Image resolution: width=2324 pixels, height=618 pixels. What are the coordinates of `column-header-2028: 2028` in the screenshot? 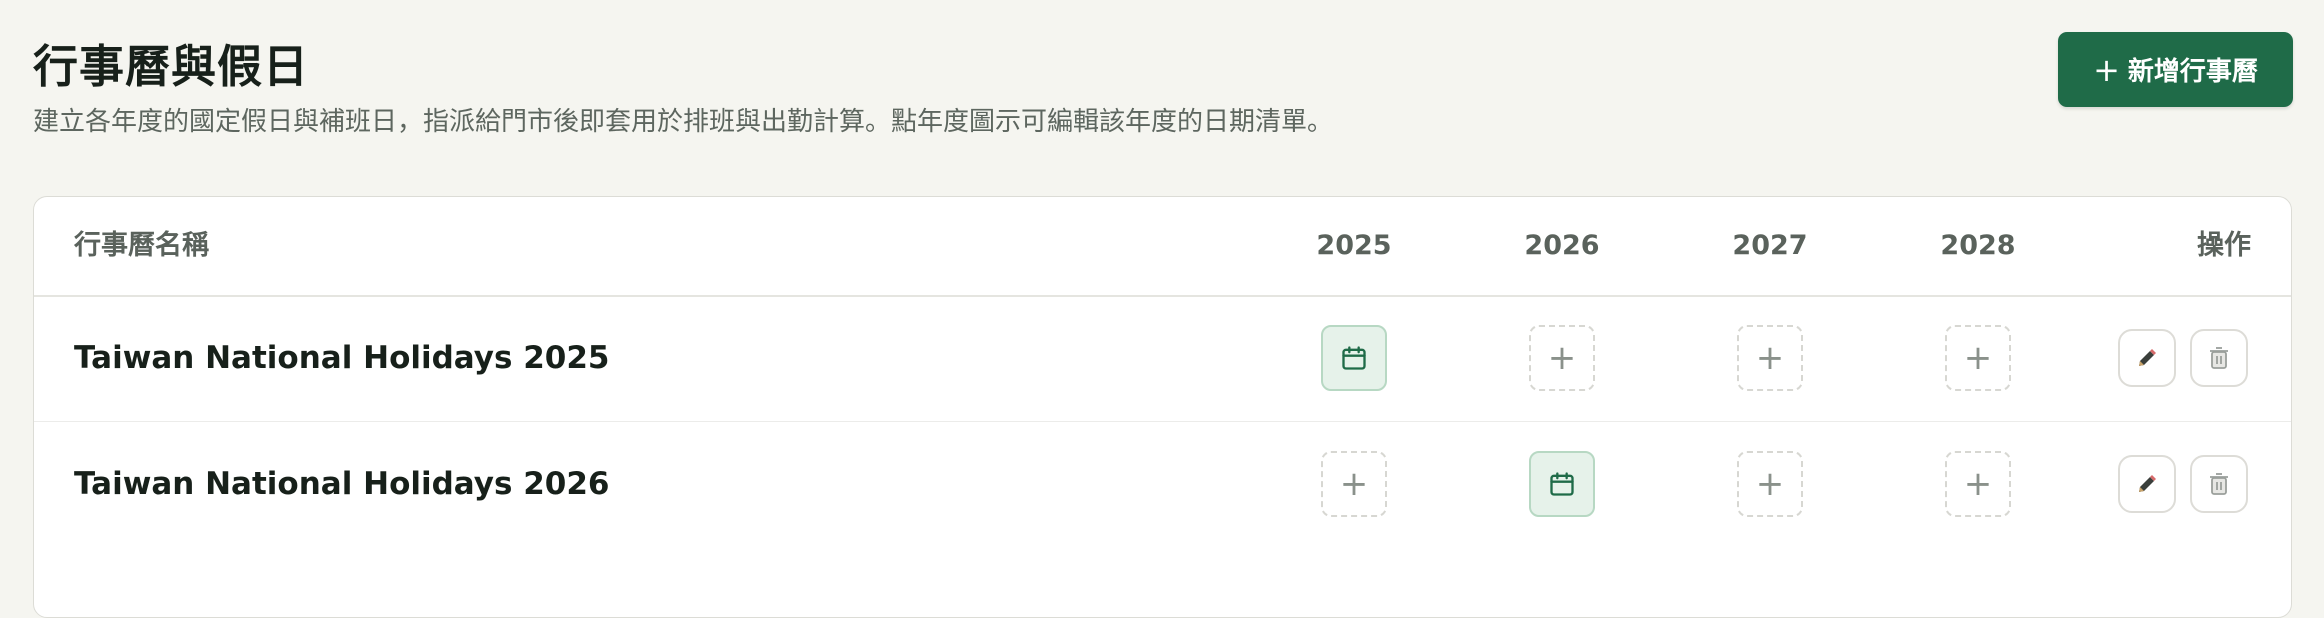 It's located at (1978, 245).